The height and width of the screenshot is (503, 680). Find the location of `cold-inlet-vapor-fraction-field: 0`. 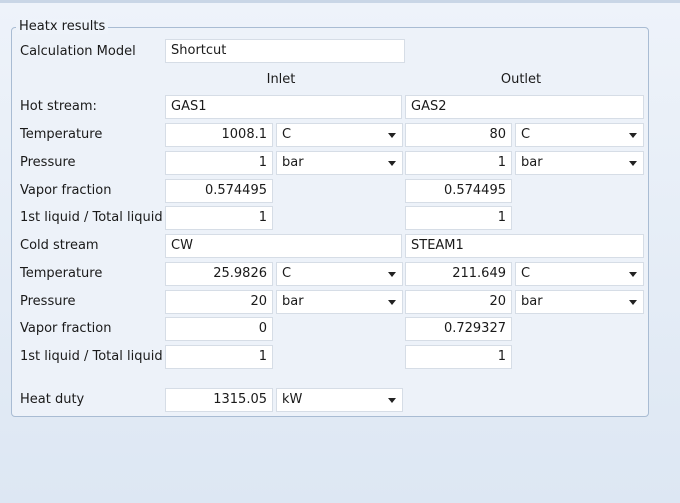

cold-inlet-vapor-fraction-field: 0 is located at coordinates (219, 329).